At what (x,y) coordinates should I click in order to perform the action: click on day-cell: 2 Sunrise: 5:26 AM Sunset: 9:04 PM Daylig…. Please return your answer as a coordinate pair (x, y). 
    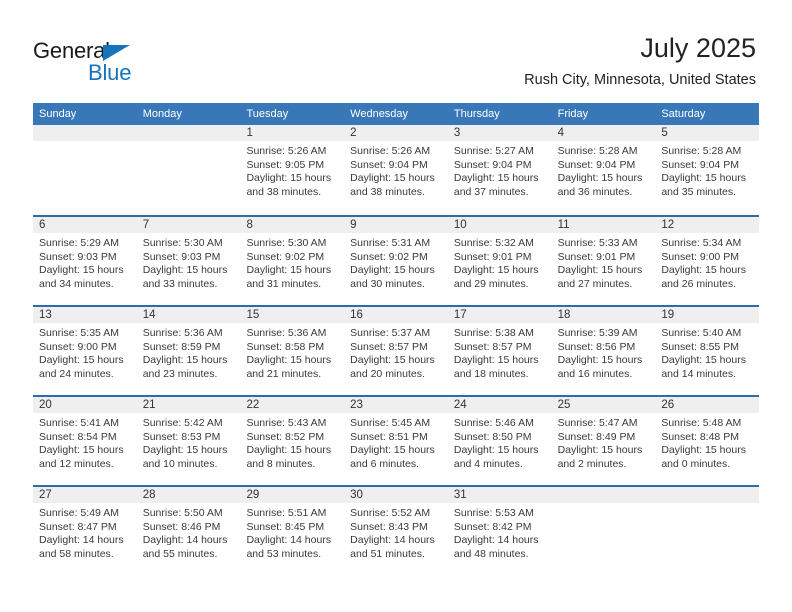
    Looking at the image, I should click on (396, 170).